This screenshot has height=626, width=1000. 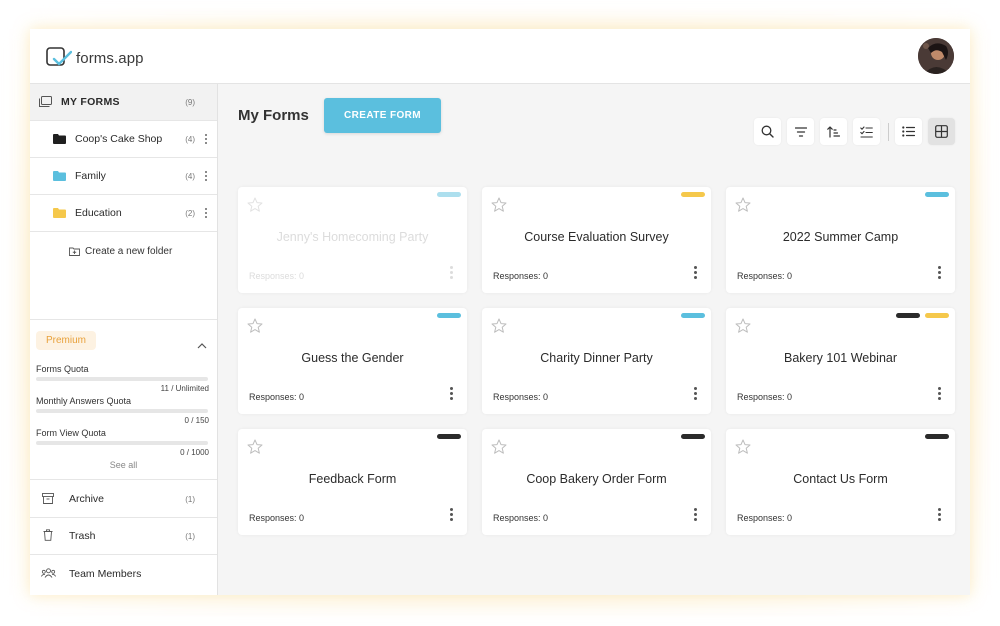 What do you see at coordinates (190, 213) in the screenshot?
I see `sidebar-item-count: (2)` at bounding box center [190, 213].